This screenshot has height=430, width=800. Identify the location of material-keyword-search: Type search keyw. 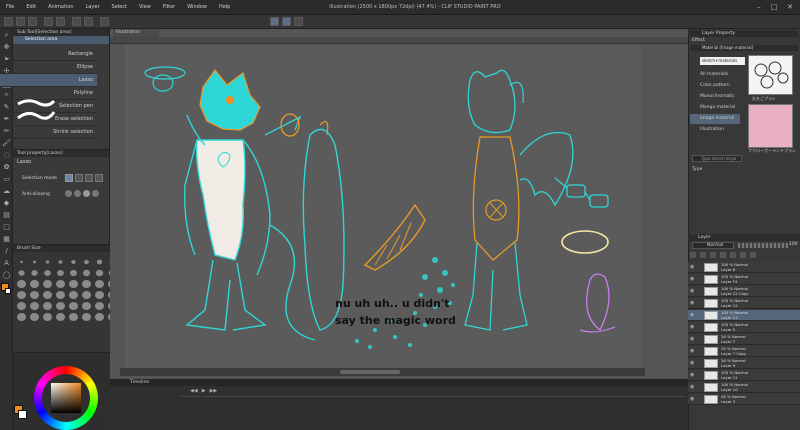
(717, 158).